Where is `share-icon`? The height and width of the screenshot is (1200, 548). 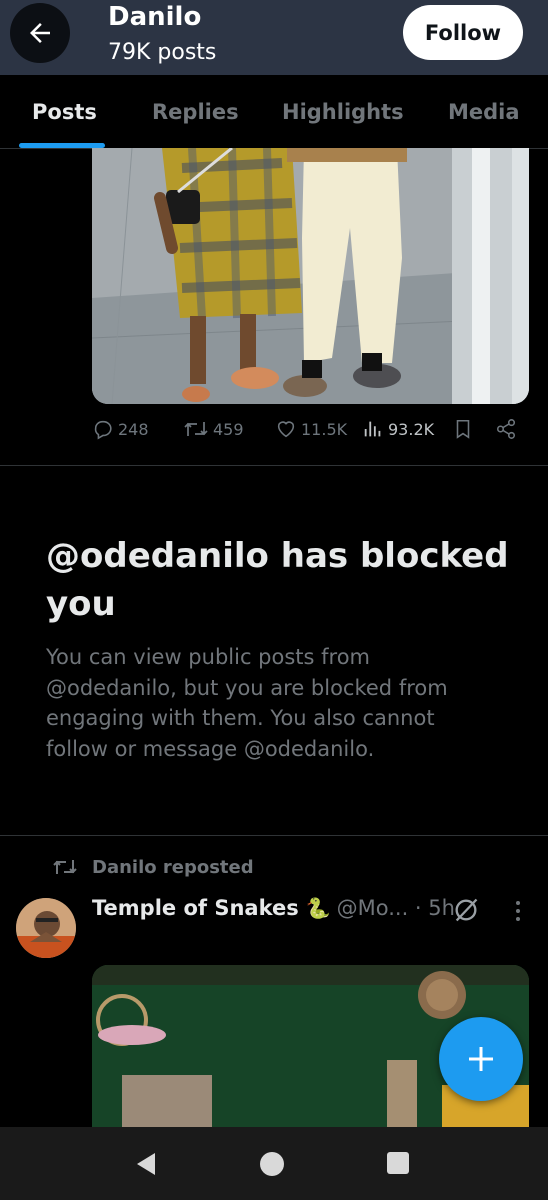
share-icon is located at coordinates (506, 429).